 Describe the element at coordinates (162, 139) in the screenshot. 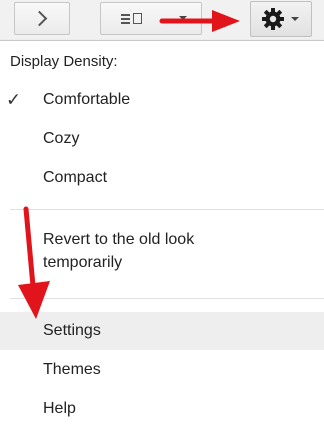

I see `density-cozy: Cozy` at that location.